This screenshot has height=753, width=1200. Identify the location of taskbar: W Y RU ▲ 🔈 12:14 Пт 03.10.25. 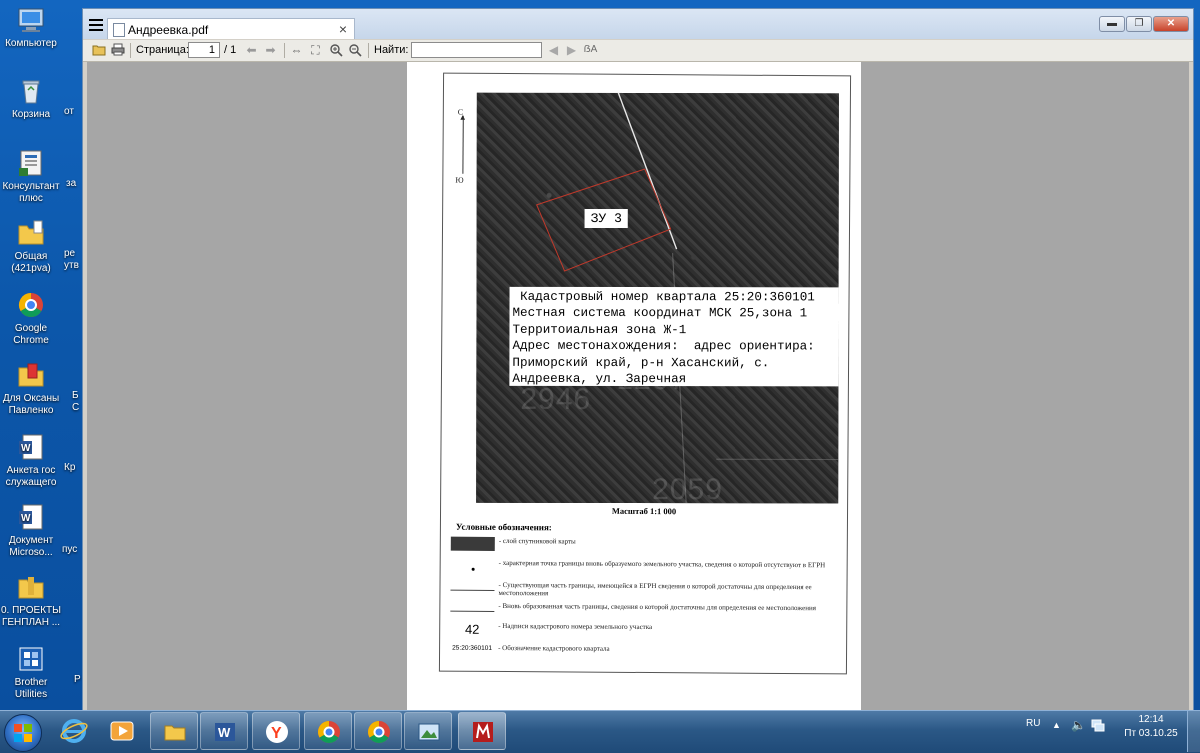
(600, 731).